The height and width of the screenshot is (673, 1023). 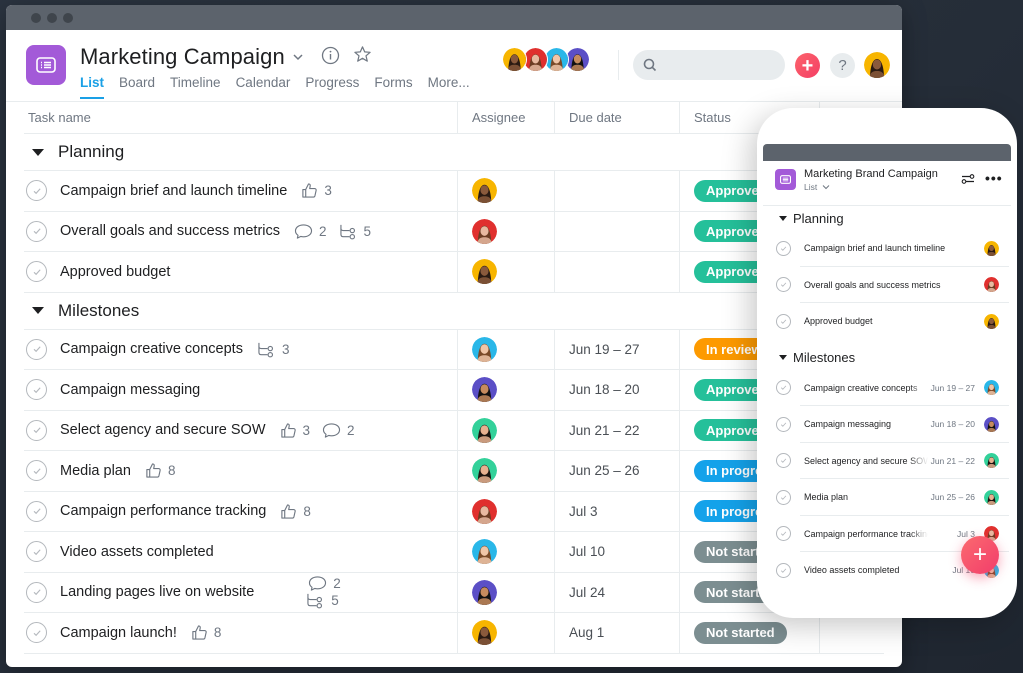 I want to click on member-avatar, so click(x=514, y=59).